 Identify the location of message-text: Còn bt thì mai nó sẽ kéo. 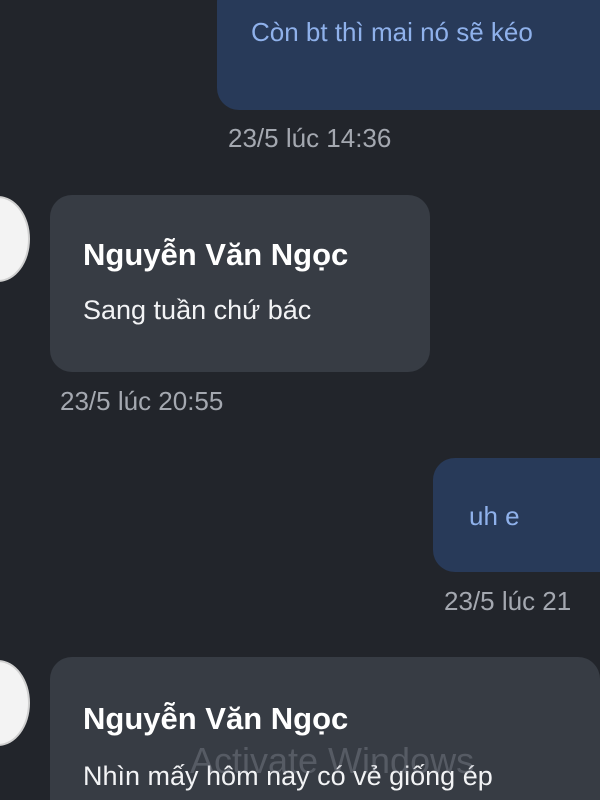
(392, 32).